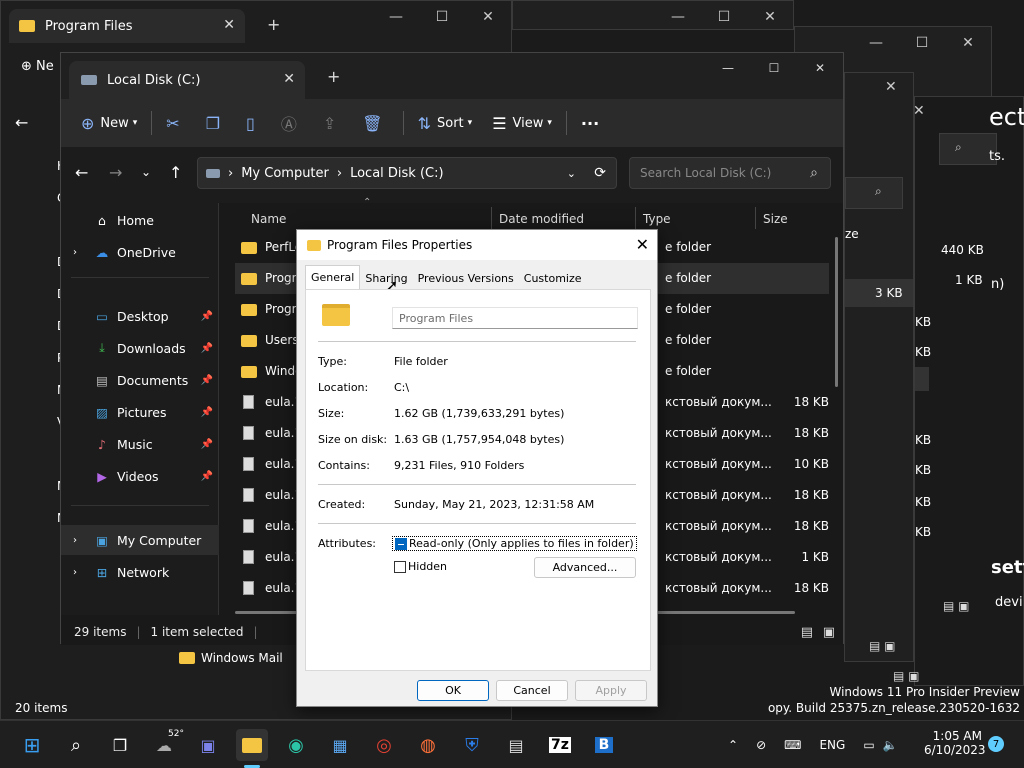 The width and height of the screenshot is (1024, 768). Describe the element at coordinates (515, 318) in the screenshot. I see `folder-name-input: Program Files` at that location.